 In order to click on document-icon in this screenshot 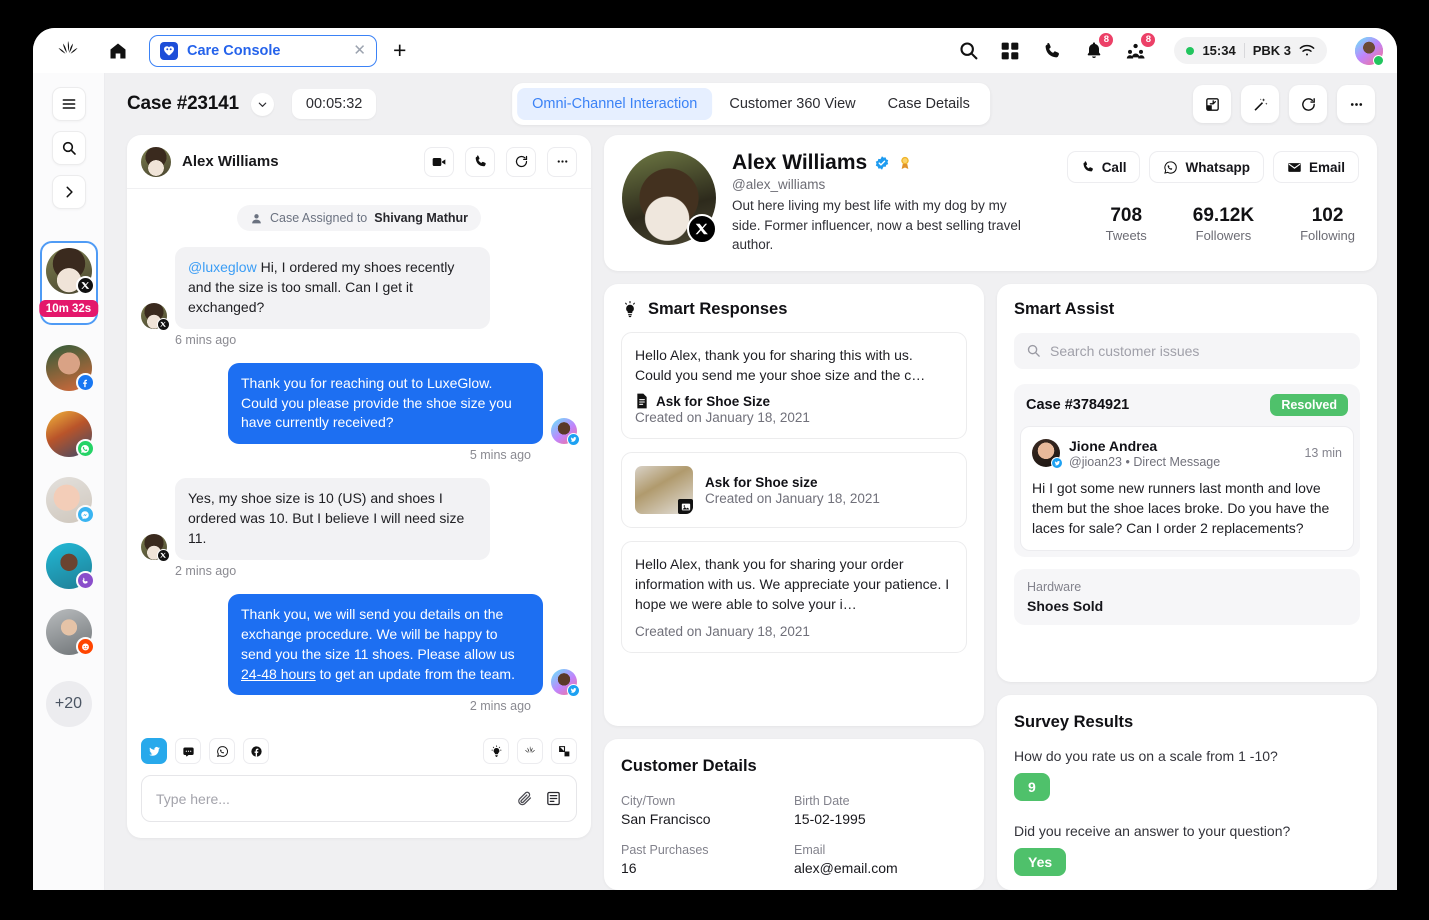, I will do `click(642, 401)`.